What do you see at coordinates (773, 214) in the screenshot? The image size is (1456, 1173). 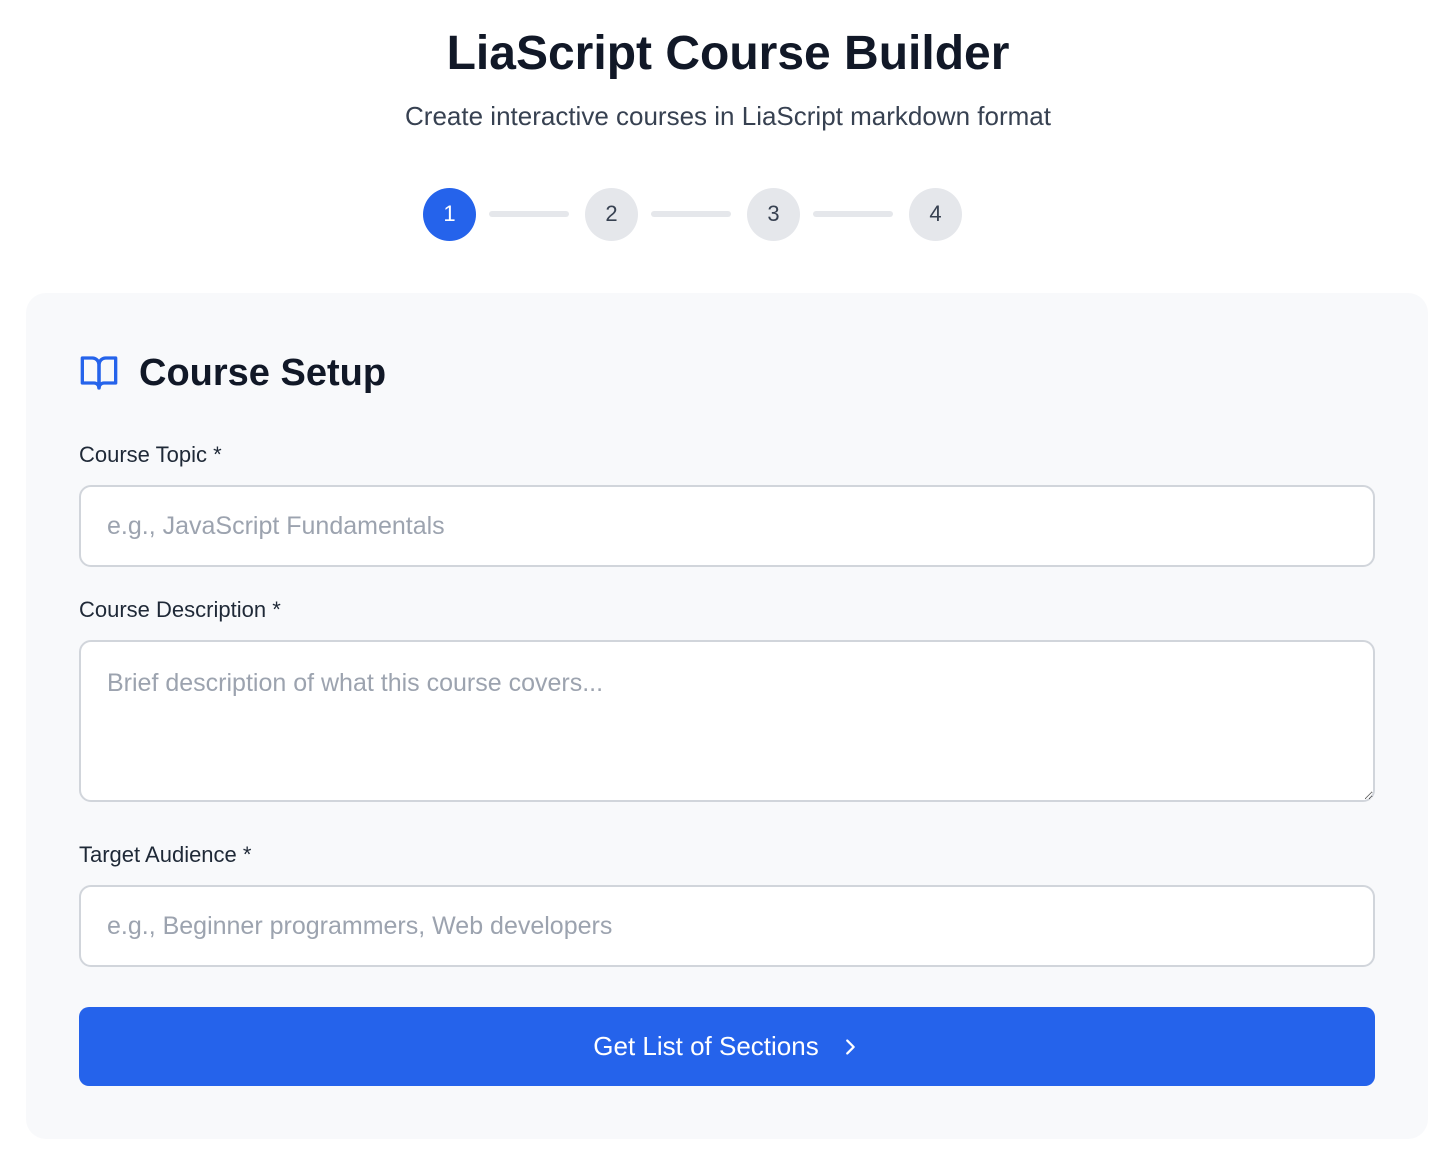 I see `step-3-indicator: 3` at bounding box center [773, 214].